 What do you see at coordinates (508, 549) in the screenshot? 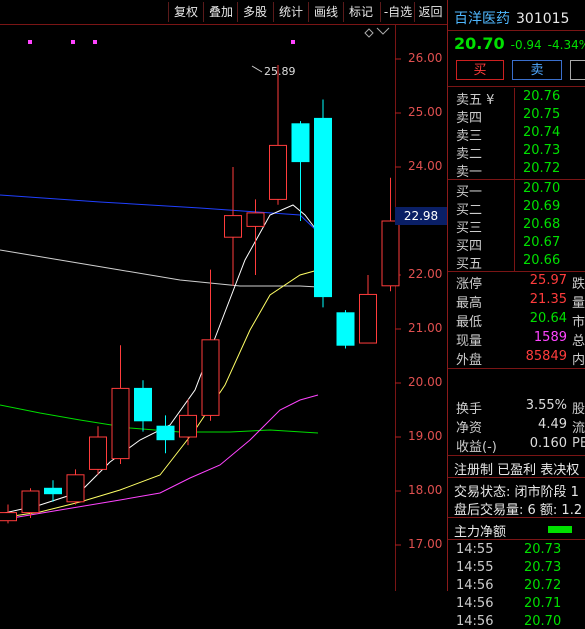
I see `trade-tick-row: 14:55 20.73` at bounding box center [508, 549].